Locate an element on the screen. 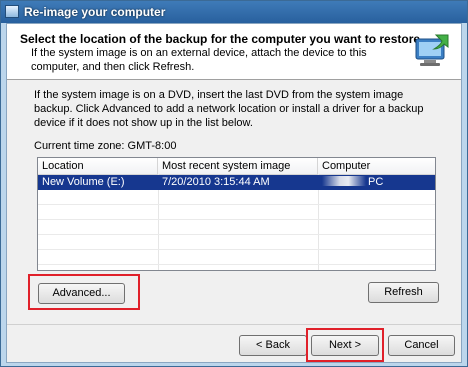 This screenshot has width=468, height=367. row-computer-suffix: PC is located at coordinates (376, 182).